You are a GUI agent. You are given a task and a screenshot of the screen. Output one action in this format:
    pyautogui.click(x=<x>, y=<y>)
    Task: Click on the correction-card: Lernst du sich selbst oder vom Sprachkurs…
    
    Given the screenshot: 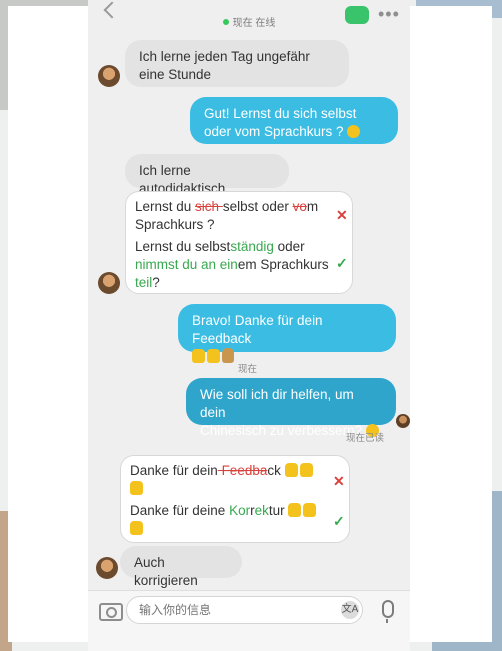 What is the action you would take?
    pyautogui.click(x=239, y=242)
    